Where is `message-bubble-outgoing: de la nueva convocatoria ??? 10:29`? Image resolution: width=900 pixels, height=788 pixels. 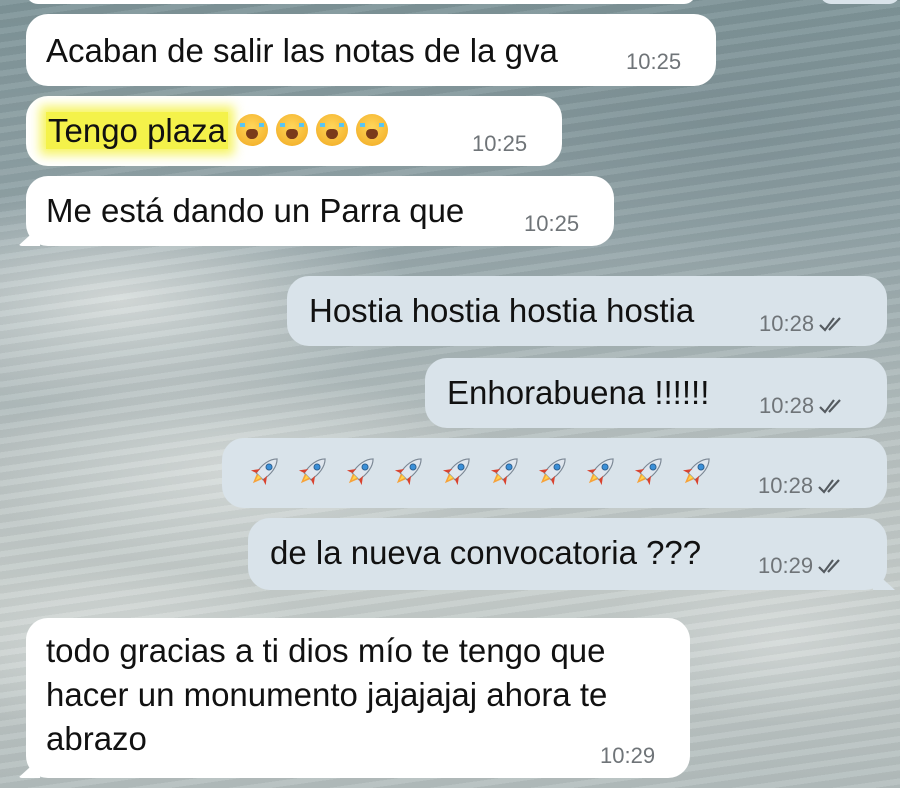 message-bubble-outgoing: de la nueva convocatoria ??? 10:29 is located at coordinates (571, 554).